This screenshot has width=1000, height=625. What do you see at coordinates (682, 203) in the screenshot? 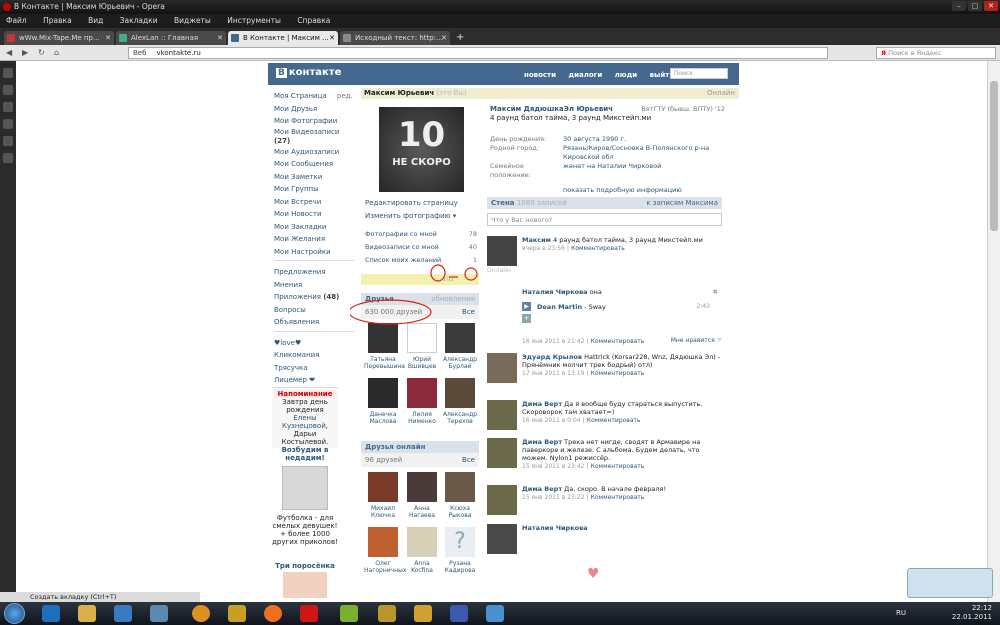
I see `to-records-link: к записям Максима` at bounding box center [682, 203].